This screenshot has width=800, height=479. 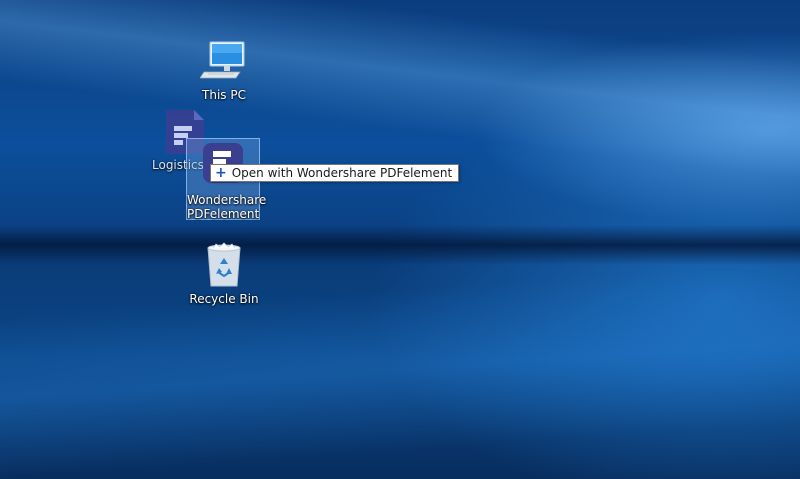 What do you see at coordinates (223, 214) in the screenshot?
I see `pdfelement-label-line2: PDFelement` at bounding box center [223, 214].